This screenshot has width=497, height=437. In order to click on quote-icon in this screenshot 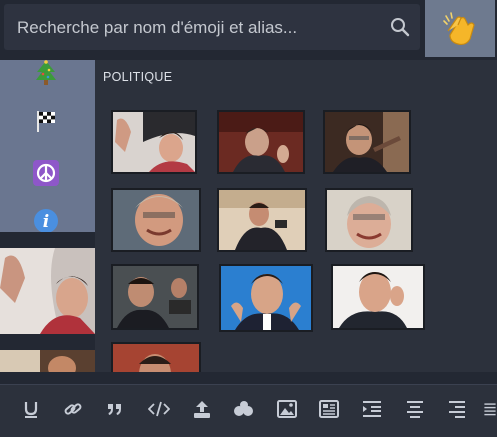, I will do `click(114, 409)`.